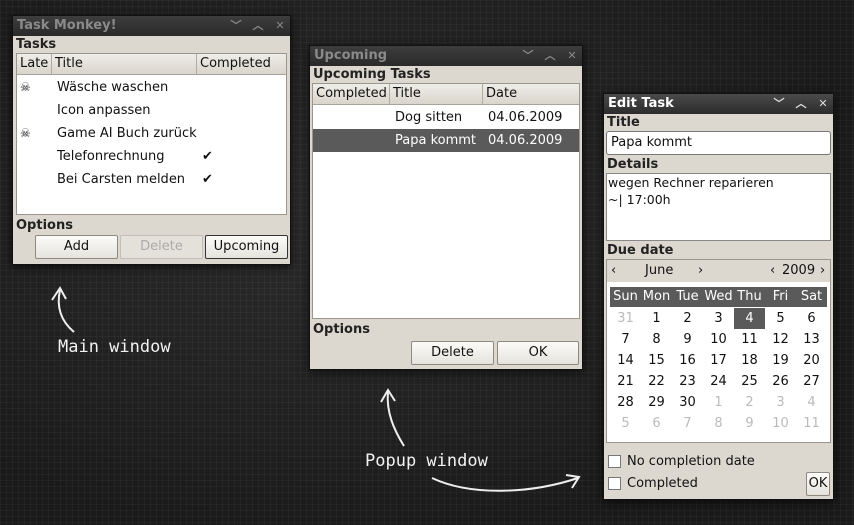 This screenshot has height=525, width=854. Describe the element at coordinates (687, 381) in the screenshot. I see `day-cell: 23` at that location.